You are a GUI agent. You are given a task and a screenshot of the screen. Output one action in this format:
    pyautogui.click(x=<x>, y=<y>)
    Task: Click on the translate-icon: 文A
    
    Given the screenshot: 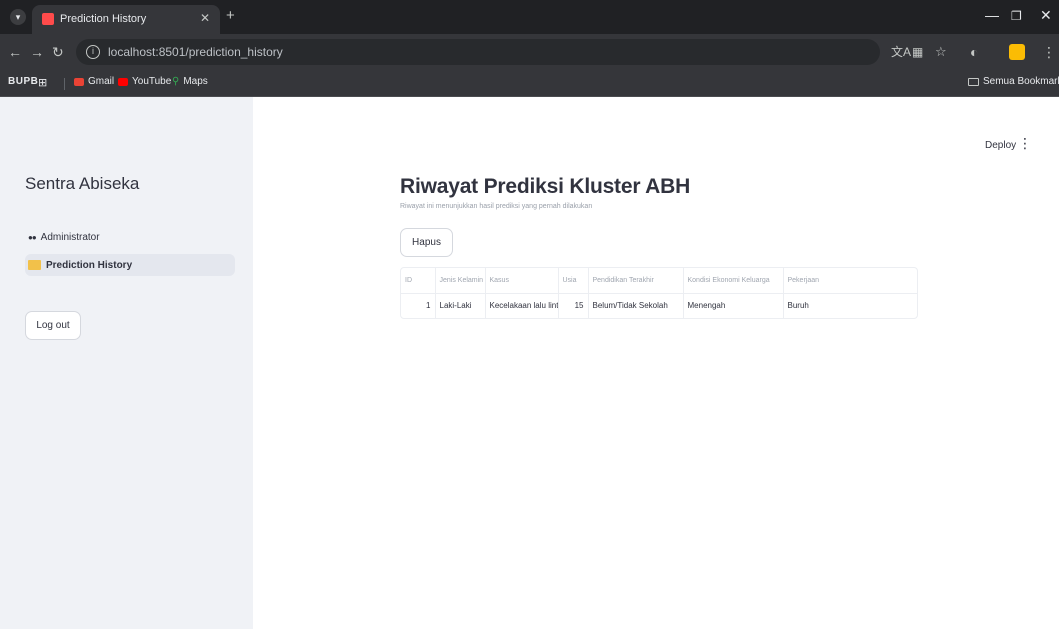 What is the action you would take?
    pyautogui.click(x=901, y=52)
    